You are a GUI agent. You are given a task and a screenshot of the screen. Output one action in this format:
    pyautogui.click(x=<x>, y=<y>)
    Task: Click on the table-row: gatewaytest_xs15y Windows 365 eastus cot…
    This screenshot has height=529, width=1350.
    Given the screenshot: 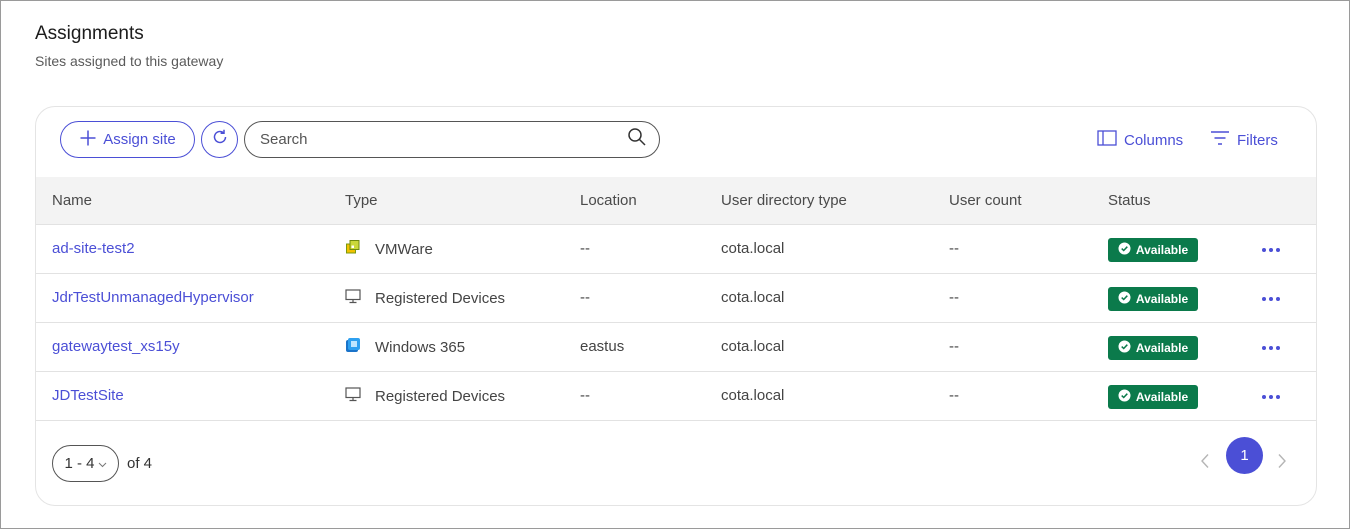 What is the action you would take?
    pyautogui.click(x=676, y=347)
    